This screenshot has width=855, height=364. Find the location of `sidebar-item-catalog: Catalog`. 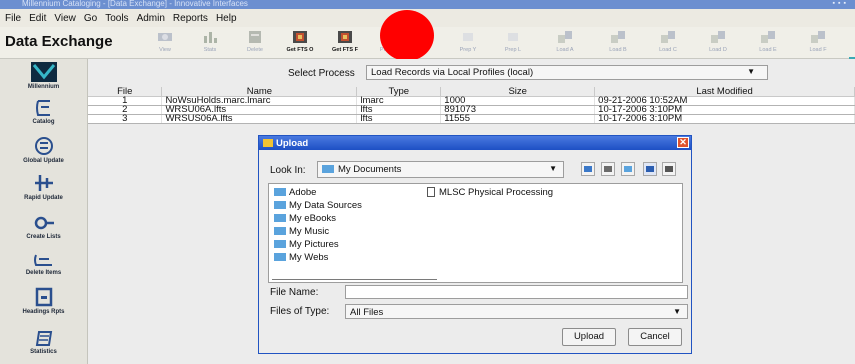

sidebar-item-catalog: Catalog is located at coordinates (43, 112).